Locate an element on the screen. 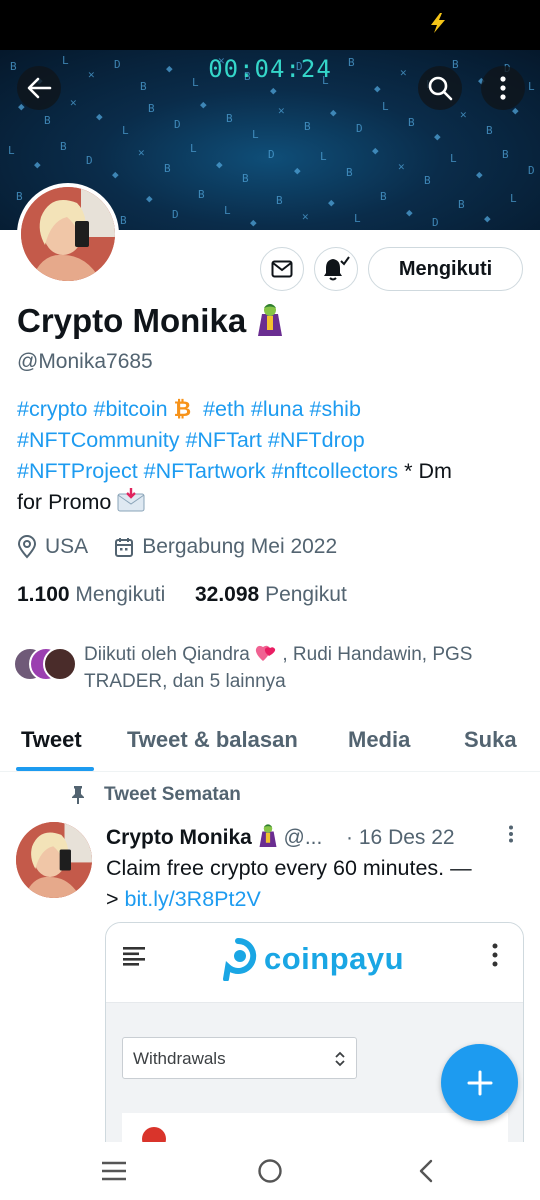 Image resolution: width=540 pixels, height=1200 pixels. more-options-button is located at coordinates (503, 88).